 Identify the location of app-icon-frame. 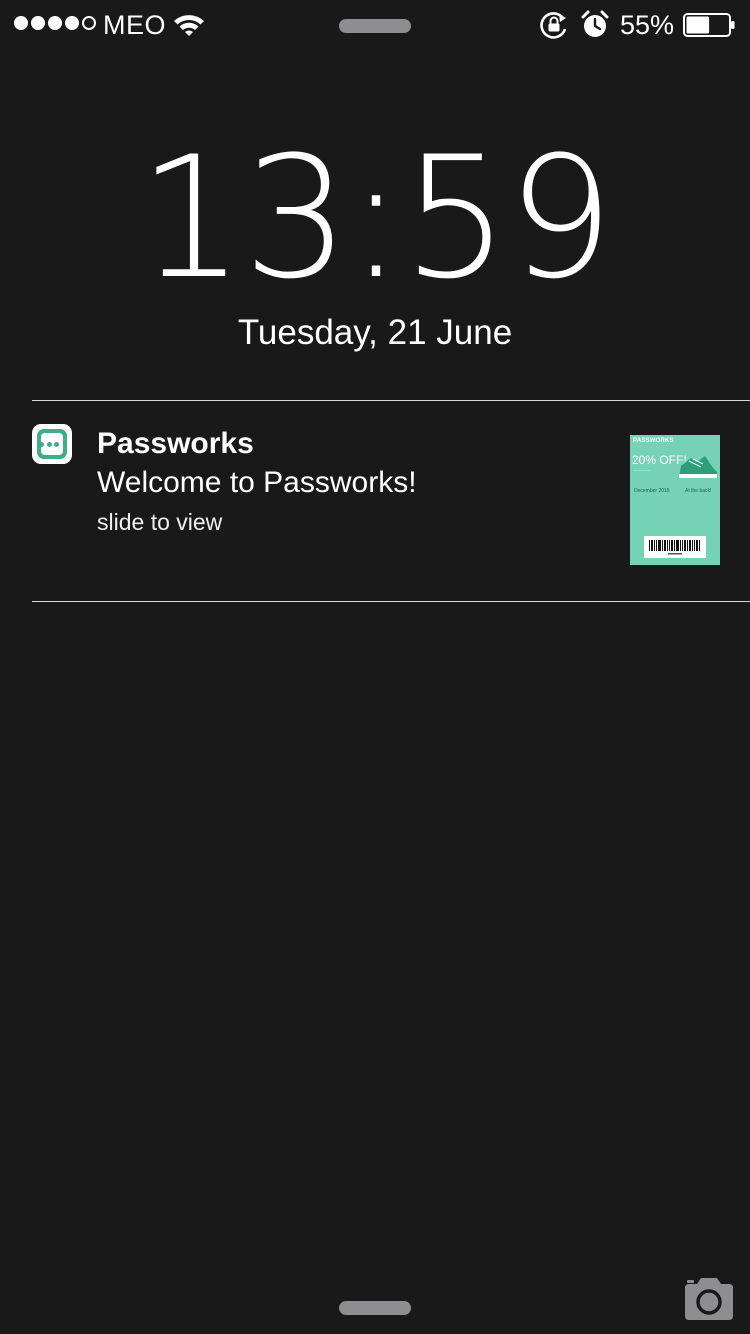
(52, 444).